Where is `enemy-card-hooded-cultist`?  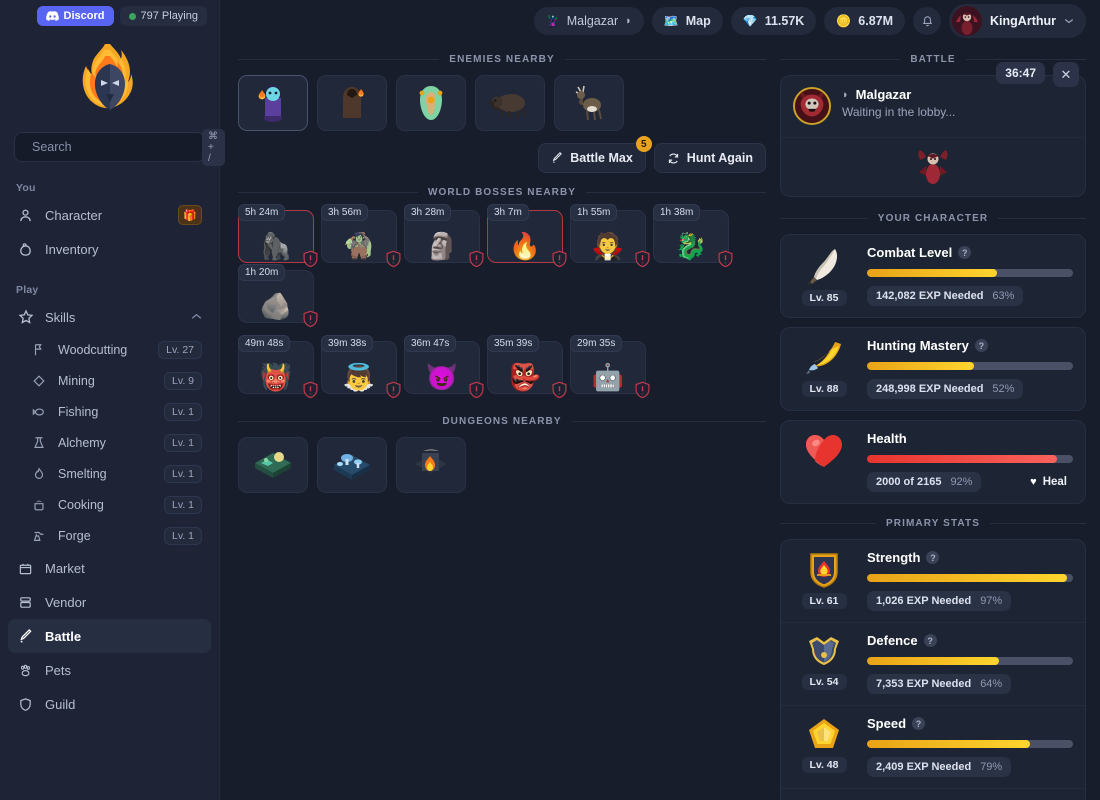
enemy-card-hooded-cultist is located at coordinates (352, 103).